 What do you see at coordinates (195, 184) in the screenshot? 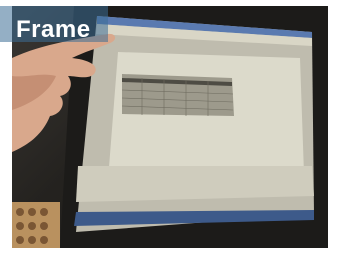
I see `lower-panel` at bounding box center [195, 184].